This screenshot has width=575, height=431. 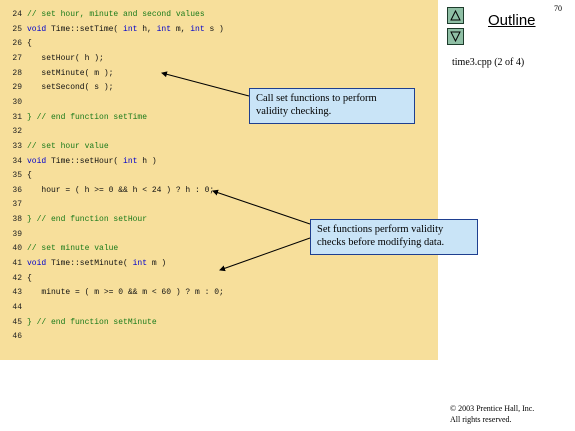 I want to click on triangle-down-icon, so click(x=455, y=37).